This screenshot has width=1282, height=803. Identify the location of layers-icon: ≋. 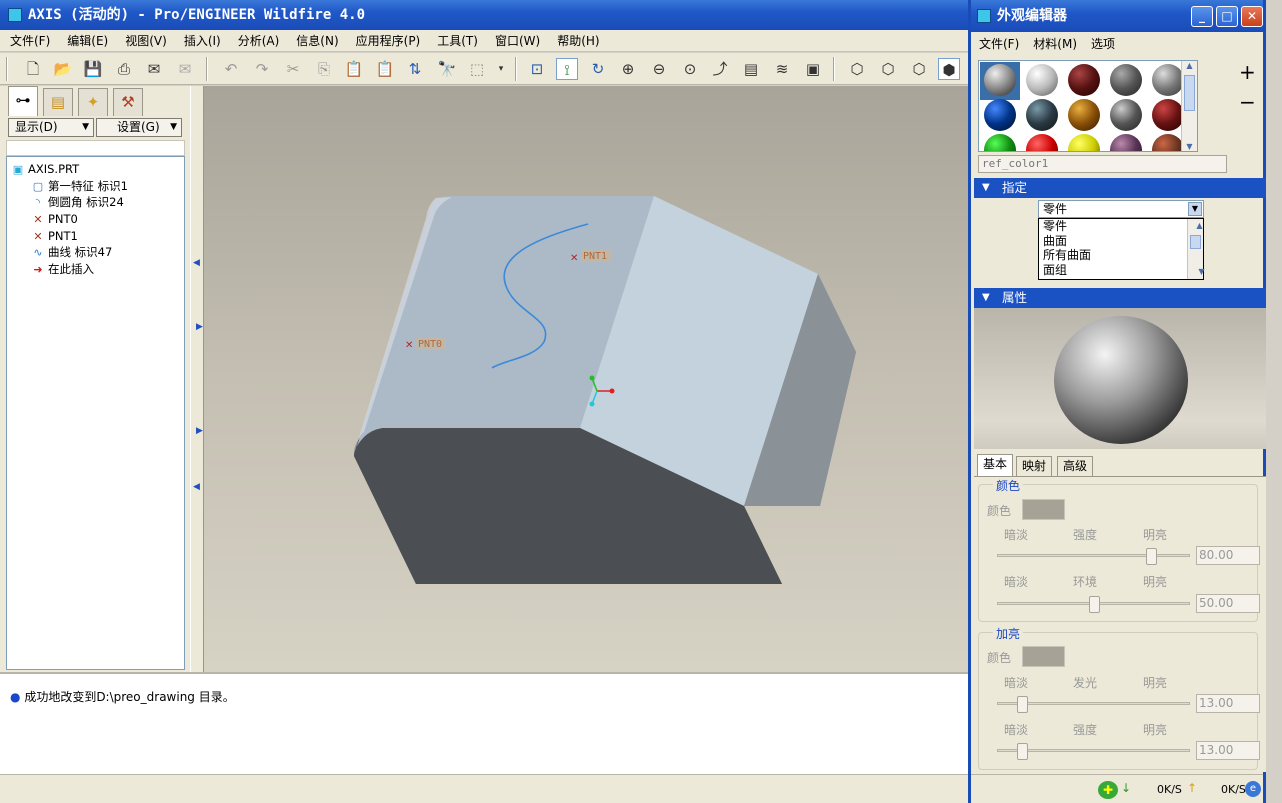
(782, 69).